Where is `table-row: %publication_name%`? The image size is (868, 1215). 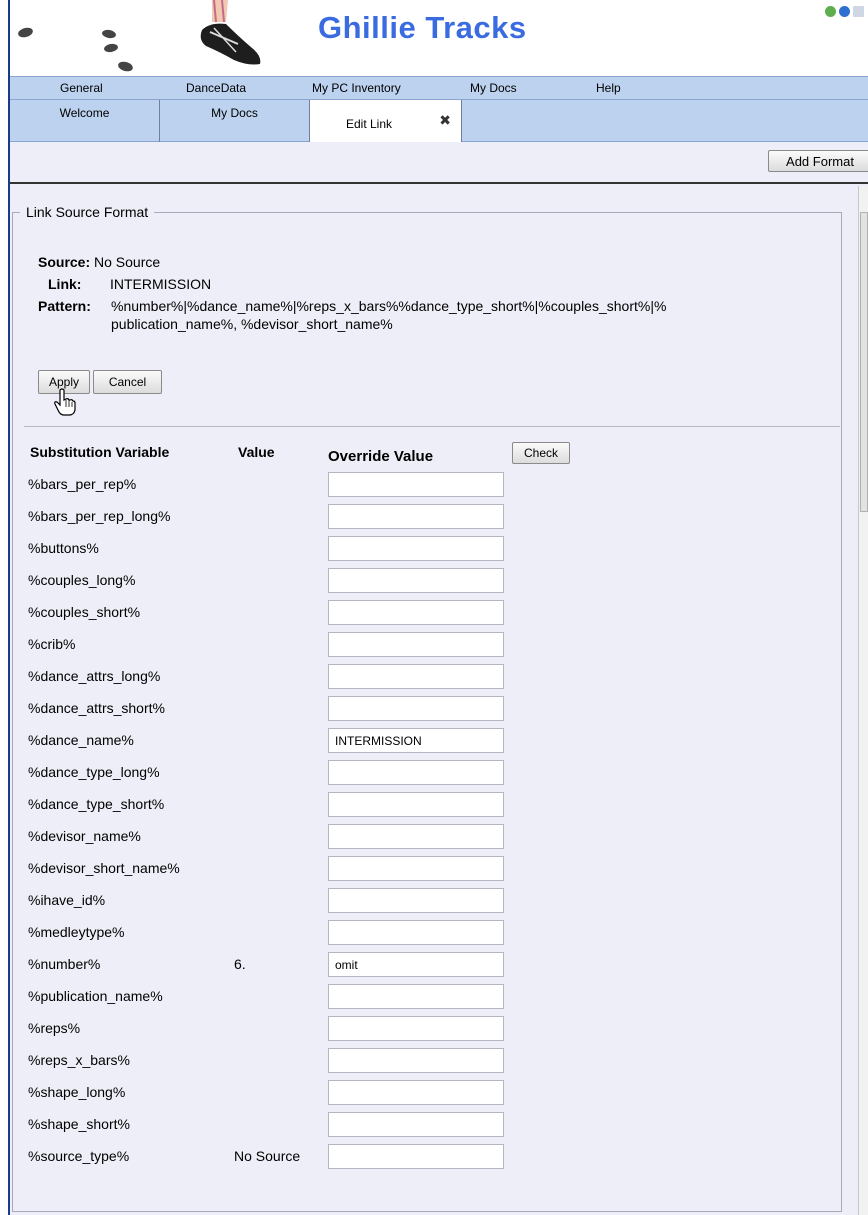
table-row: %publication_name% is located at coordinates (328, 997).